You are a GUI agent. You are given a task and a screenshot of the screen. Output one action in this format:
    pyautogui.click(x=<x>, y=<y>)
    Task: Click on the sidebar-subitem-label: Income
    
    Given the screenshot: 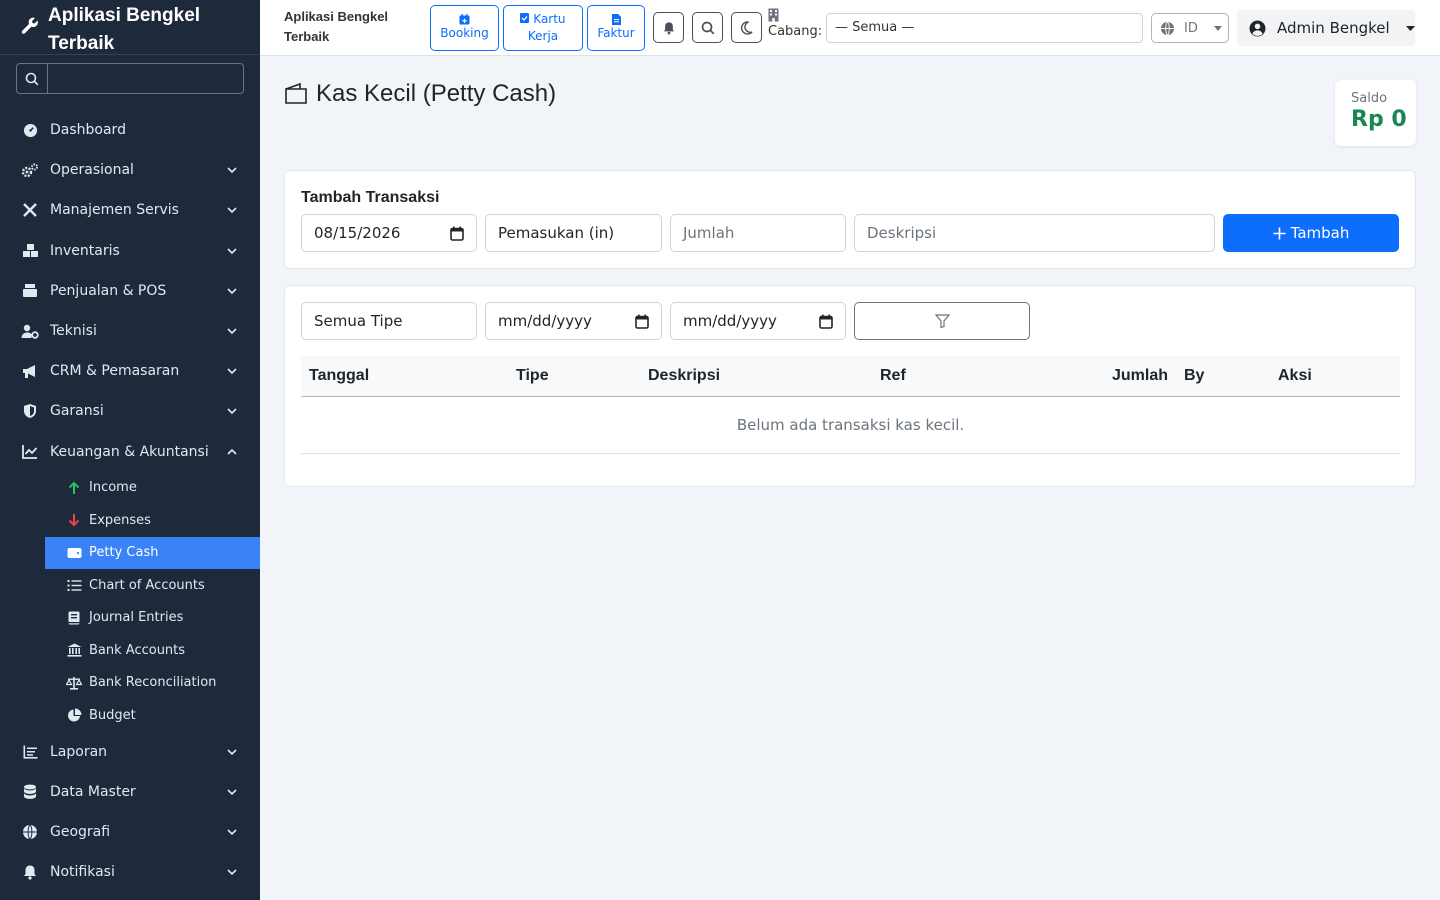 What is the action you would take?
    pyautogui.click(x=113, y=488)
    